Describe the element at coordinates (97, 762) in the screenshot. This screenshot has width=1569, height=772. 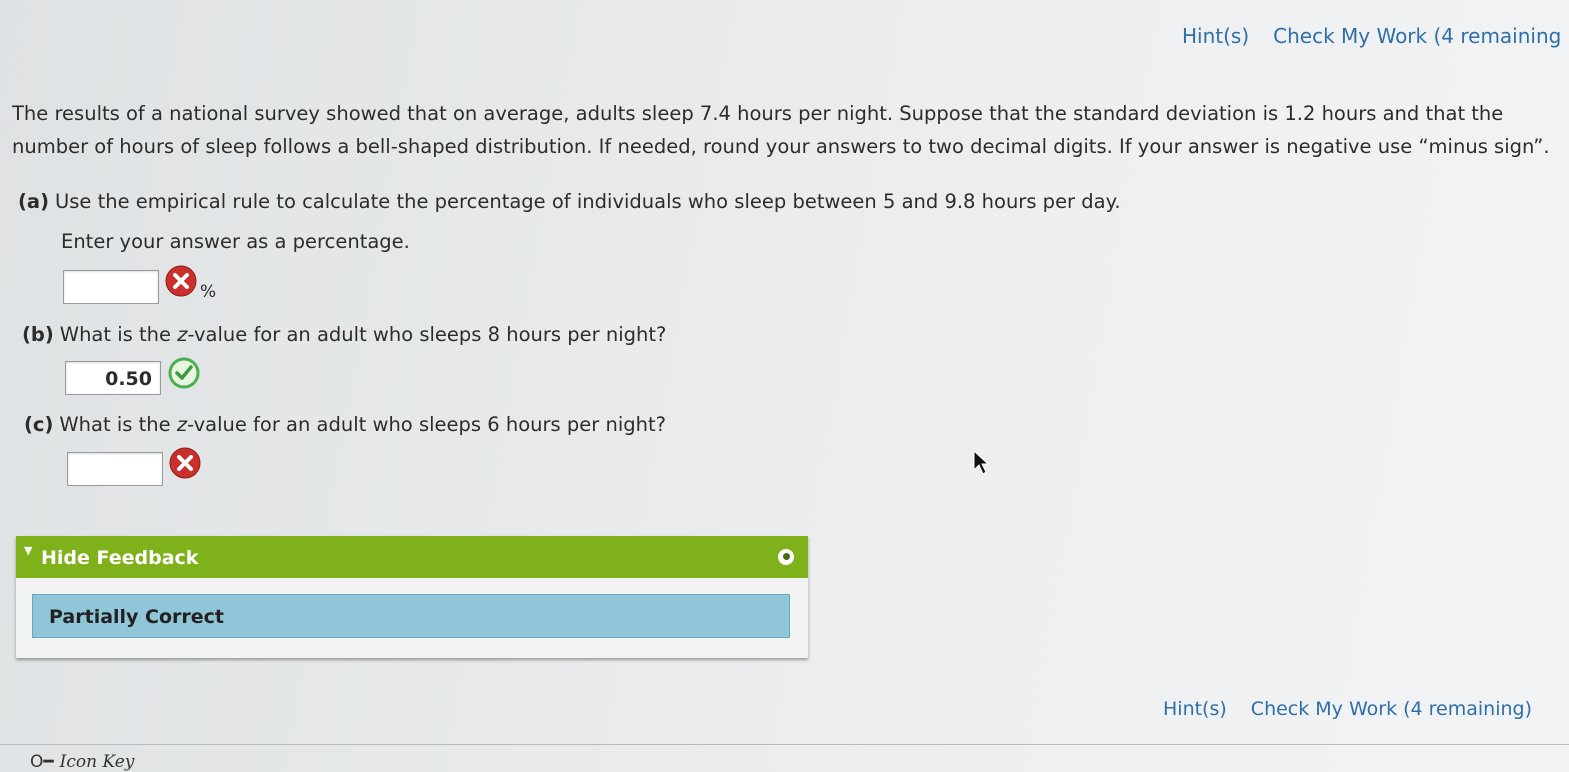
I see `icon-key-label: Icon Key` at that location.